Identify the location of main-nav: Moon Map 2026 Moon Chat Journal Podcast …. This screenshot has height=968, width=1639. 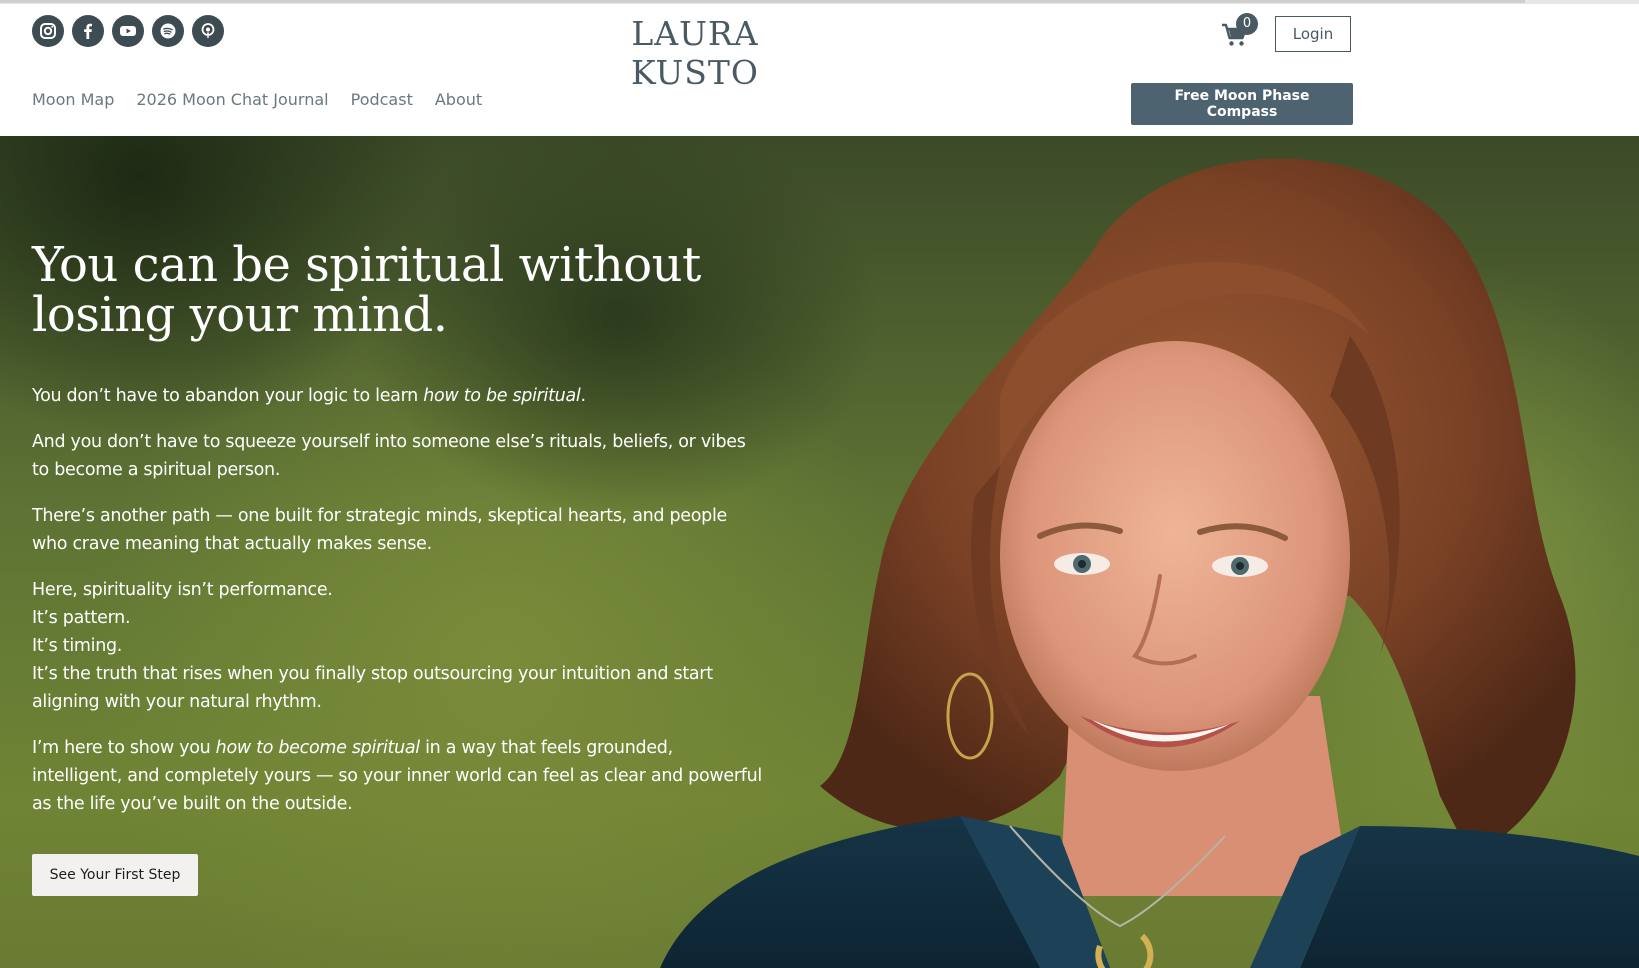
(257, 99).